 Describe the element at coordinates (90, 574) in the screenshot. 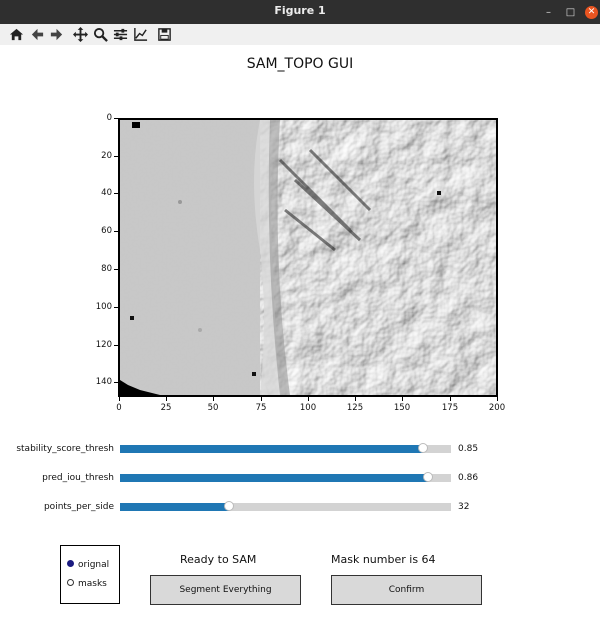

I see `display-mode-radio-group: orignal masks` at that location.